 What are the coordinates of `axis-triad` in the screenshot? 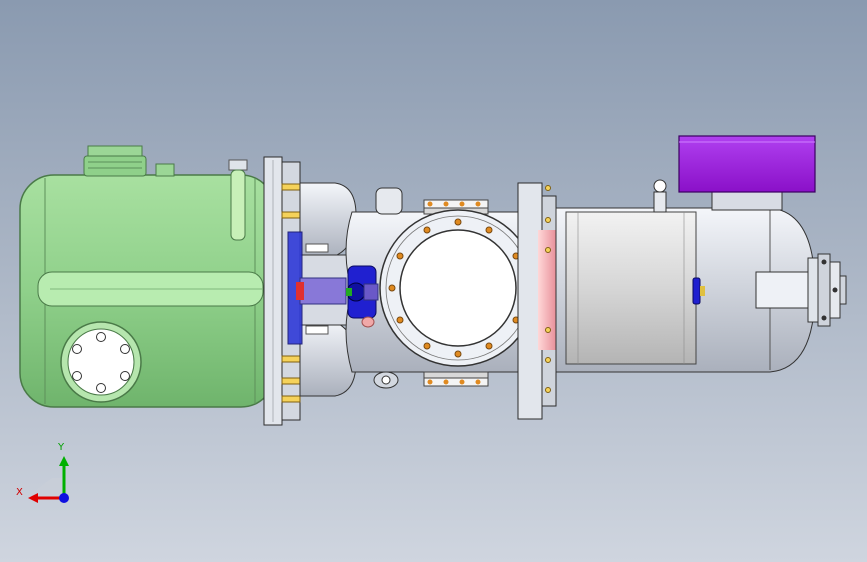 It's located at (48, 479).